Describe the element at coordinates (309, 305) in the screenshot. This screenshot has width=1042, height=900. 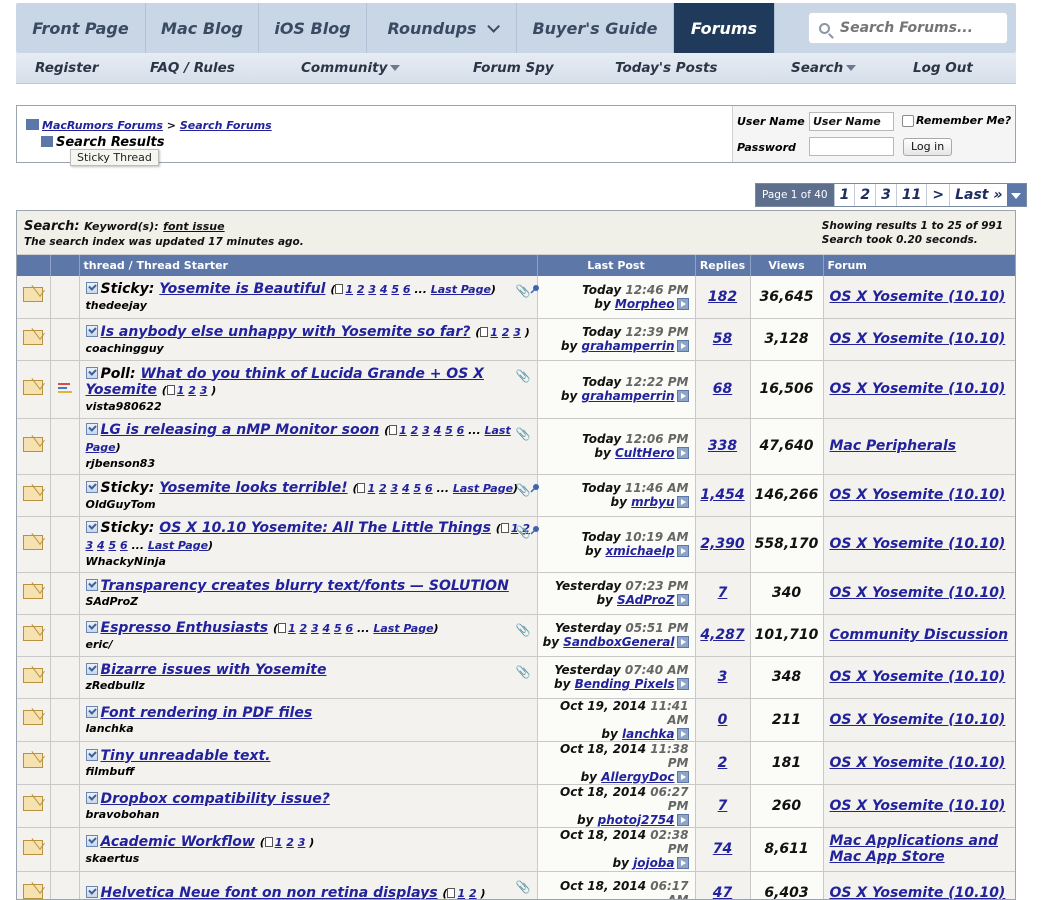
I see `thread-starter: thedeejay` at that location.